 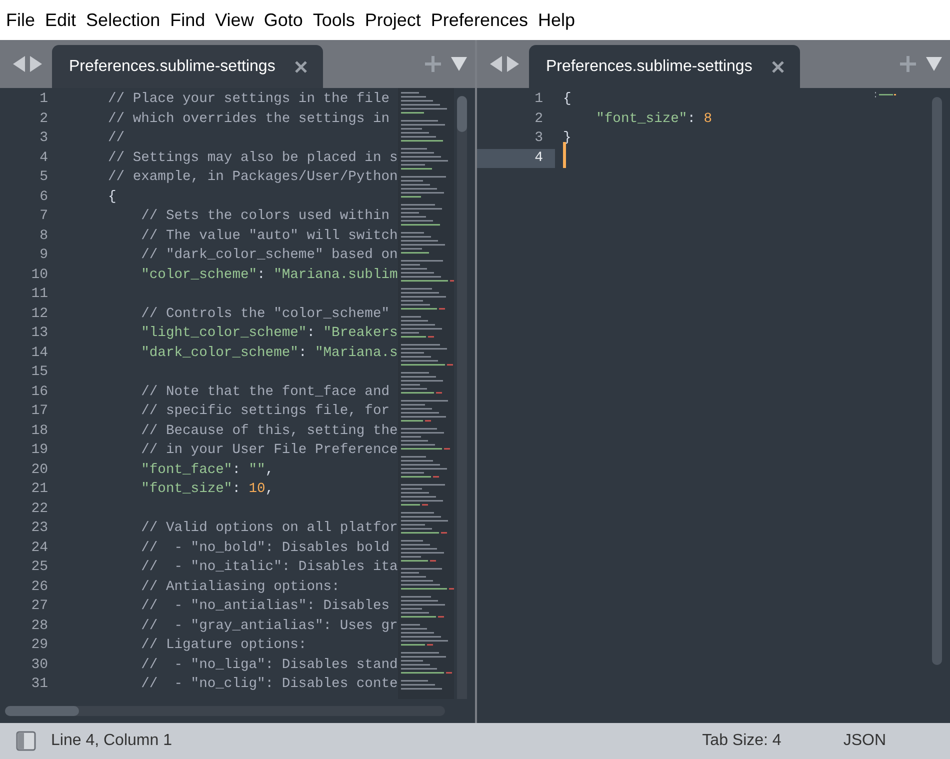 I want to click on line-number: 23, so click(x=39, y=528).